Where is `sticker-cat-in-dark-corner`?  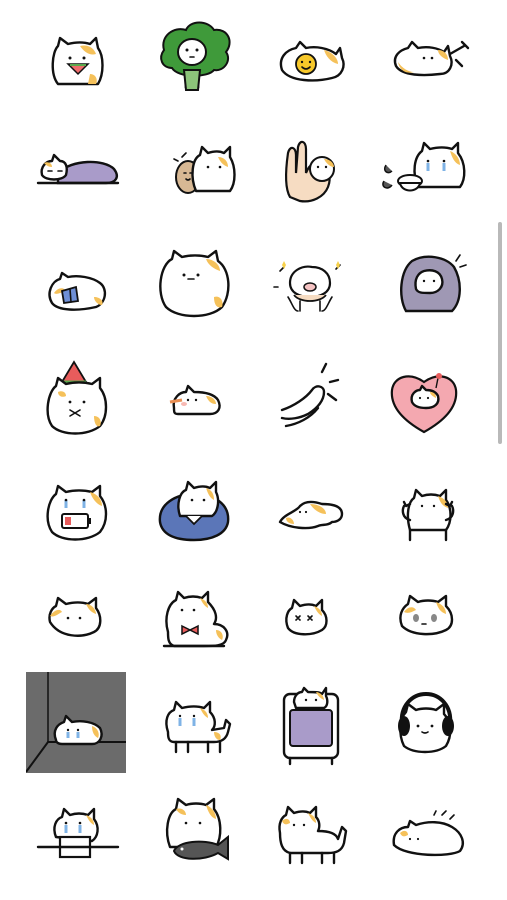
sticker-cat-in-dark-corner is located at coordinates (76, 722).